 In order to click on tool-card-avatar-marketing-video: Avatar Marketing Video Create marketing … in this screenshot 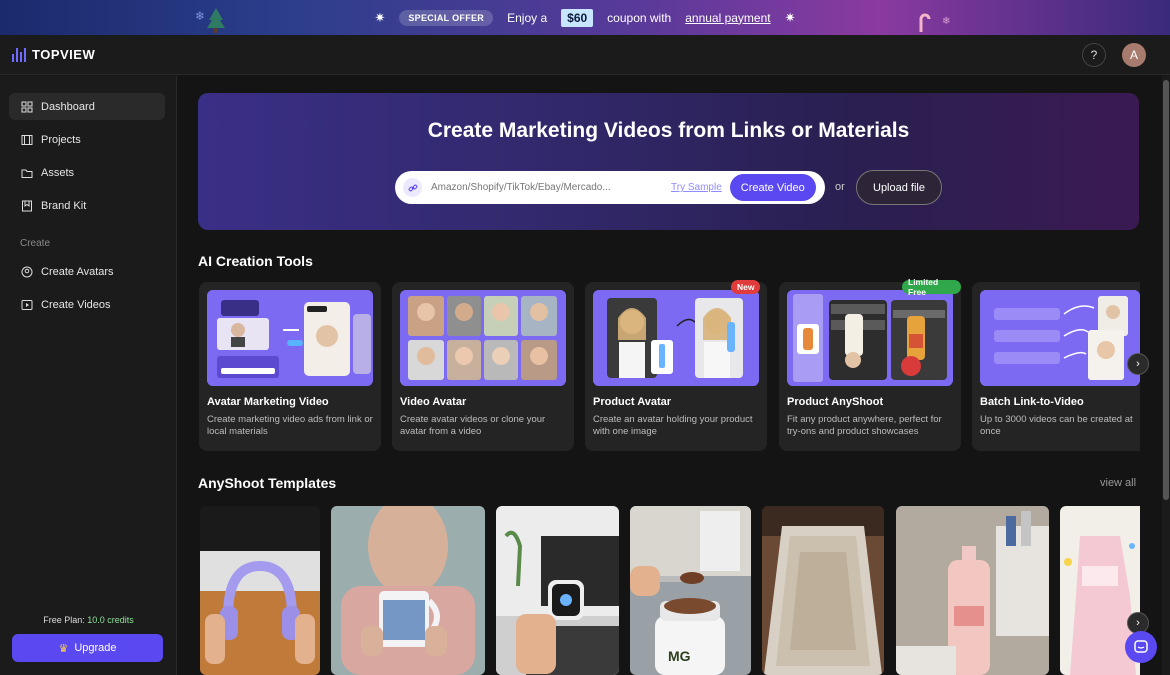, I will do `click(290, 366)`.